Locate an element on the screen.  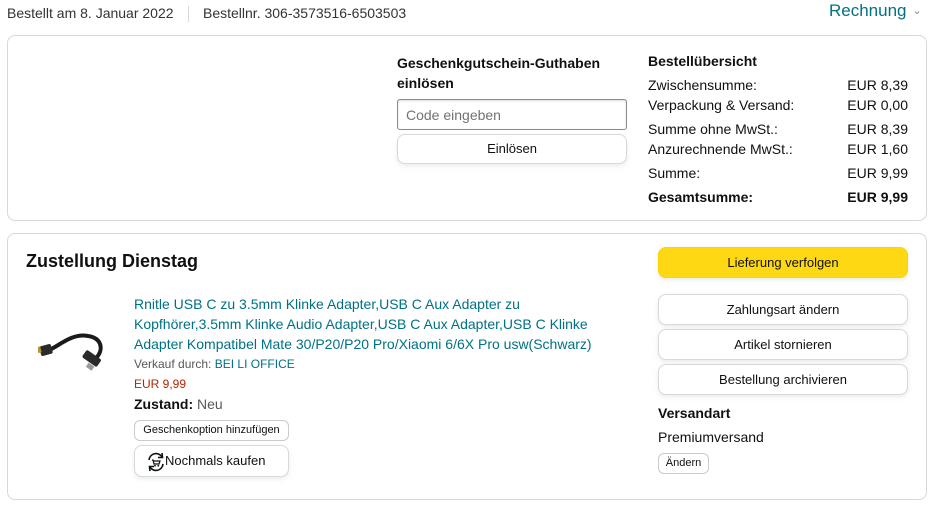
condition-label: Zustand: is located at coordinates (164, 404).